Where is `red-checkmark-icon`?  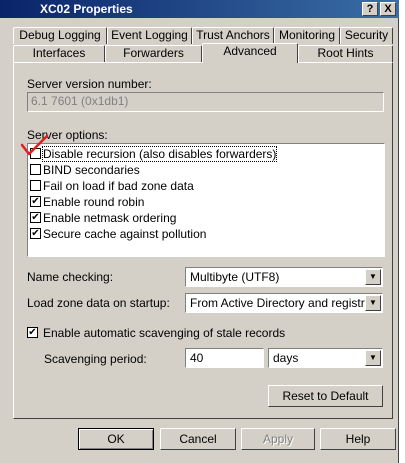 red-checkmark-icon is located at coordinates (34, 145).